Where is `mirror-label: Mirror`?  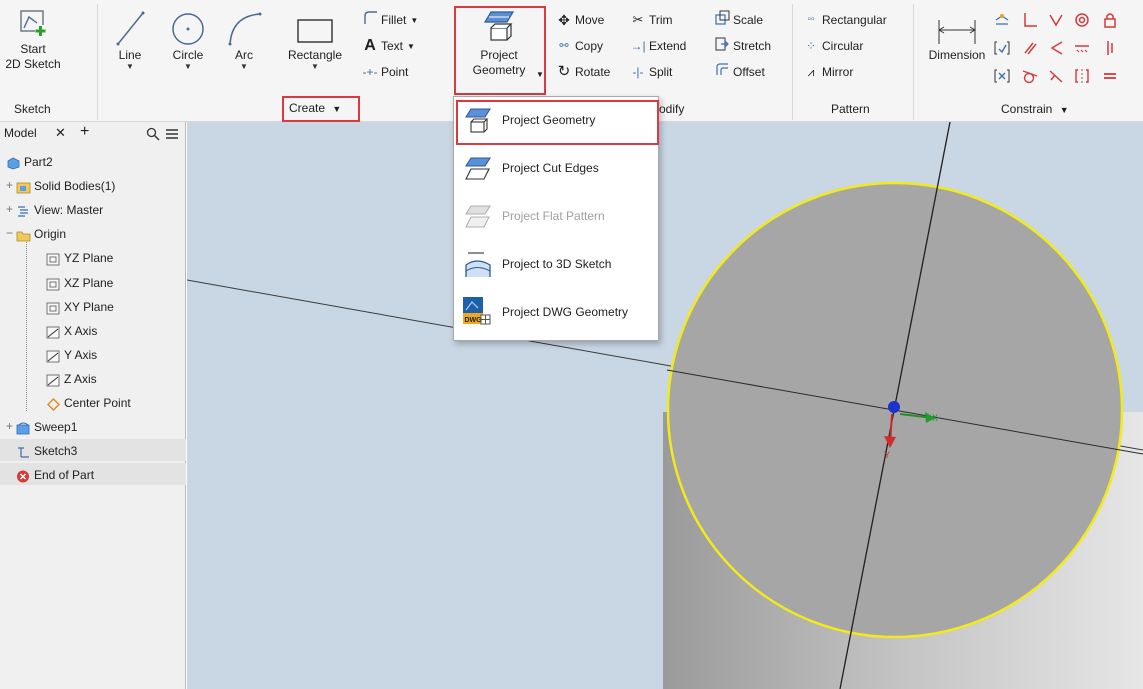 mirror-label: Mirror is located at coordinates (838, 71).